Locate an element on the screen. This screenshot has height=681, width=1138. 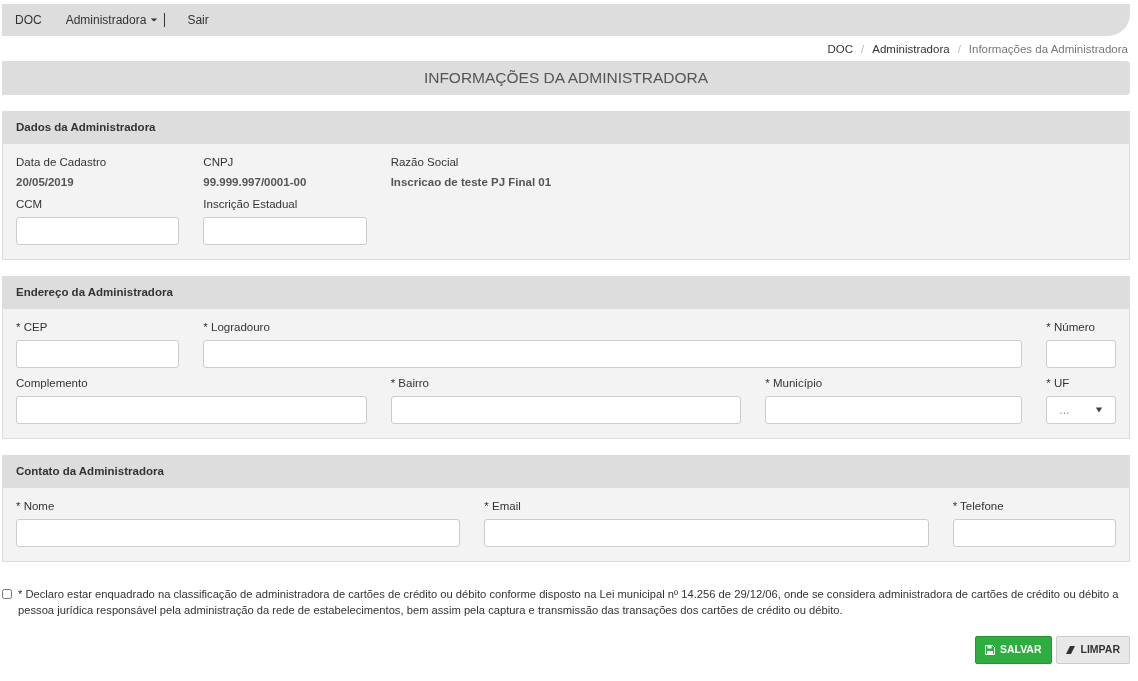
brand-link: DOC is located at coordinates (28, 20).